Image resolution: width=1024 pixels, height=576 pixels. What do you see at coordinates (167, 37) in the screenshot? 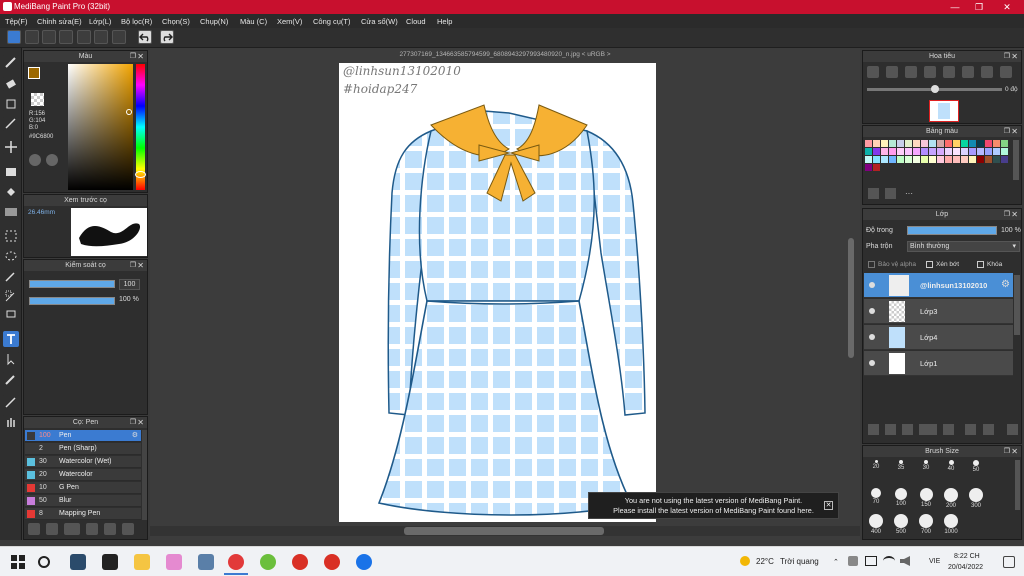
I see `redo-icon` at bounding box center [167, 37].